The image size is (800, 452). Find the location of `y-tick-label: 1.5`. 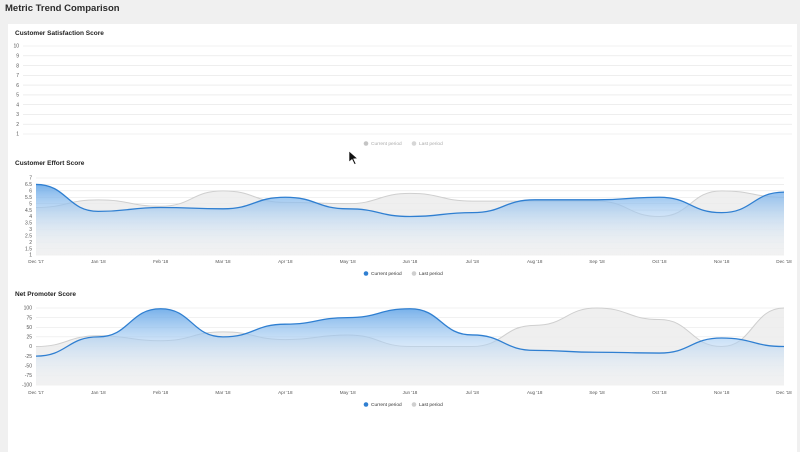

y-tick-label: 1.5 is located at coordinates (28, 249).